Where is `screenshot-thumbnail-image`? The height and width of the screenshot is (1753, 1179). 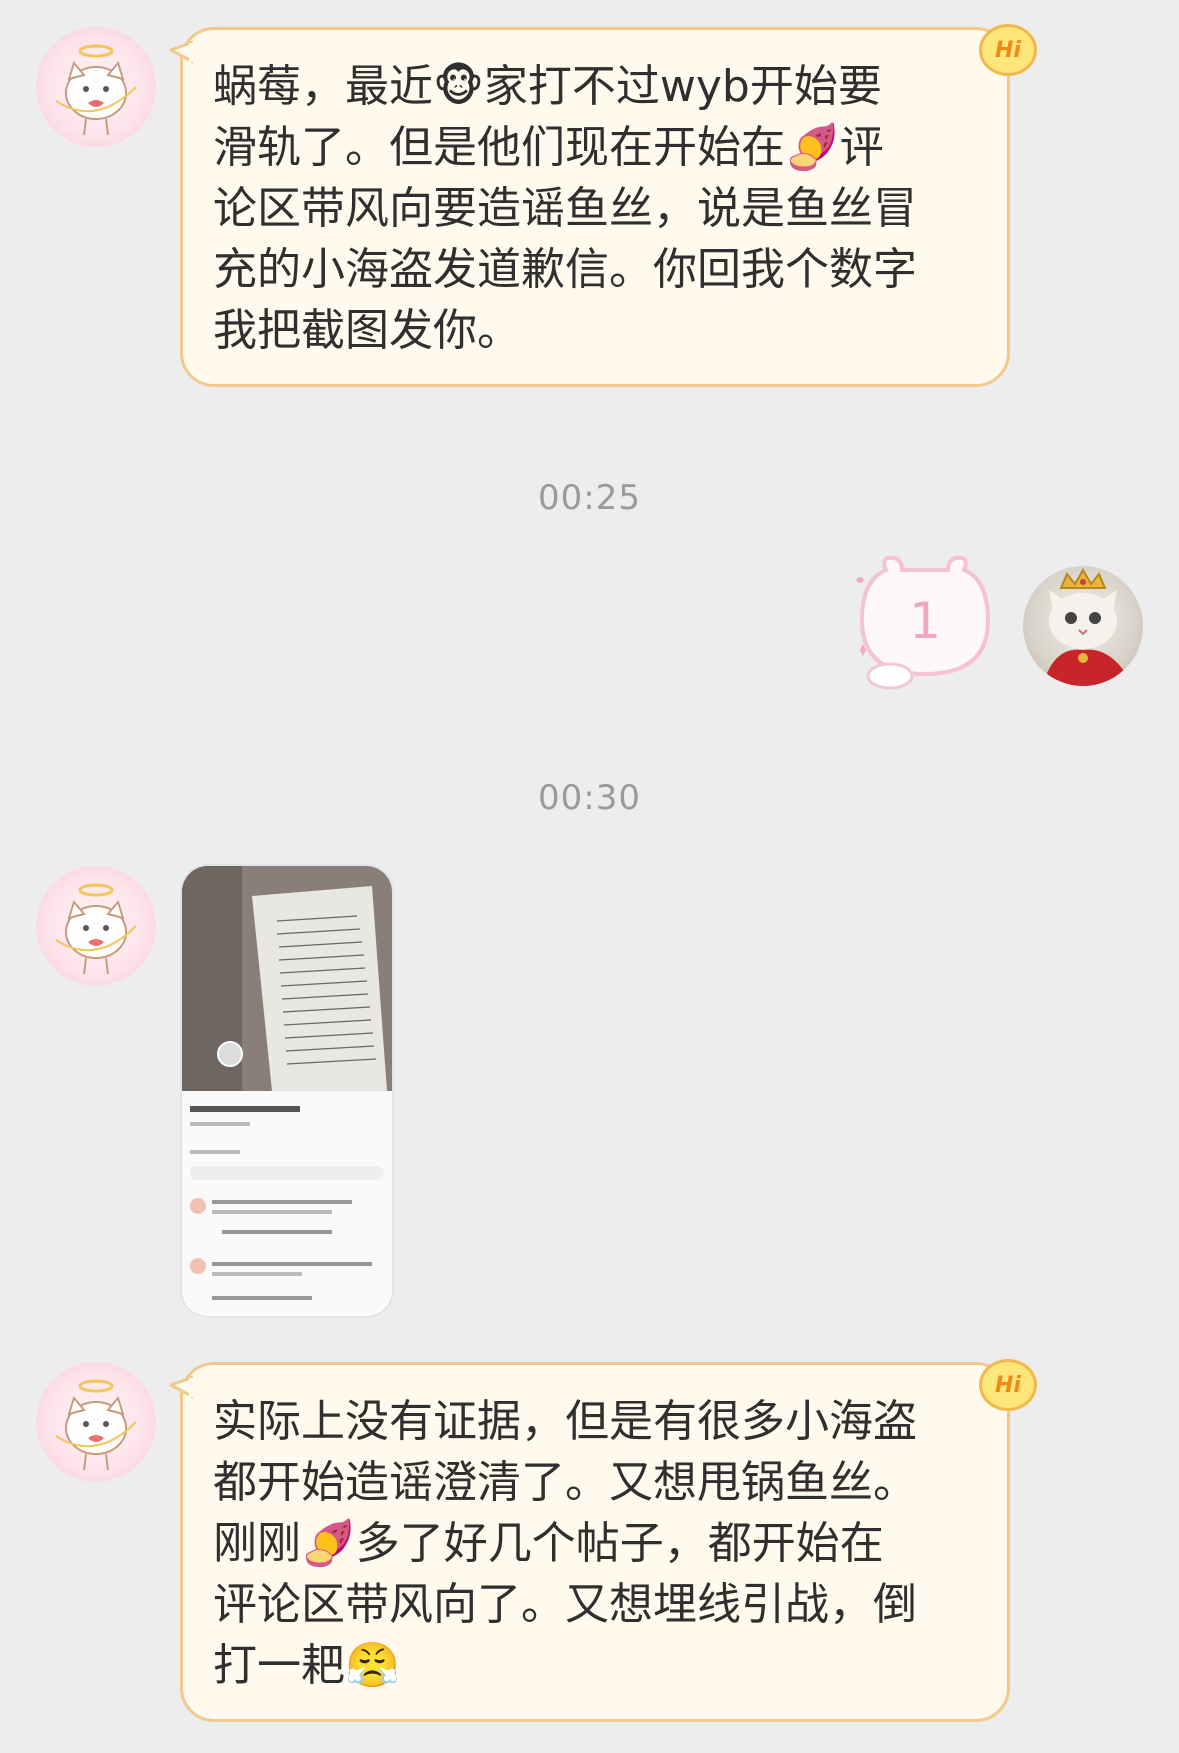 screenshot-thumbnail-image is located at coordinates (287, 1091).